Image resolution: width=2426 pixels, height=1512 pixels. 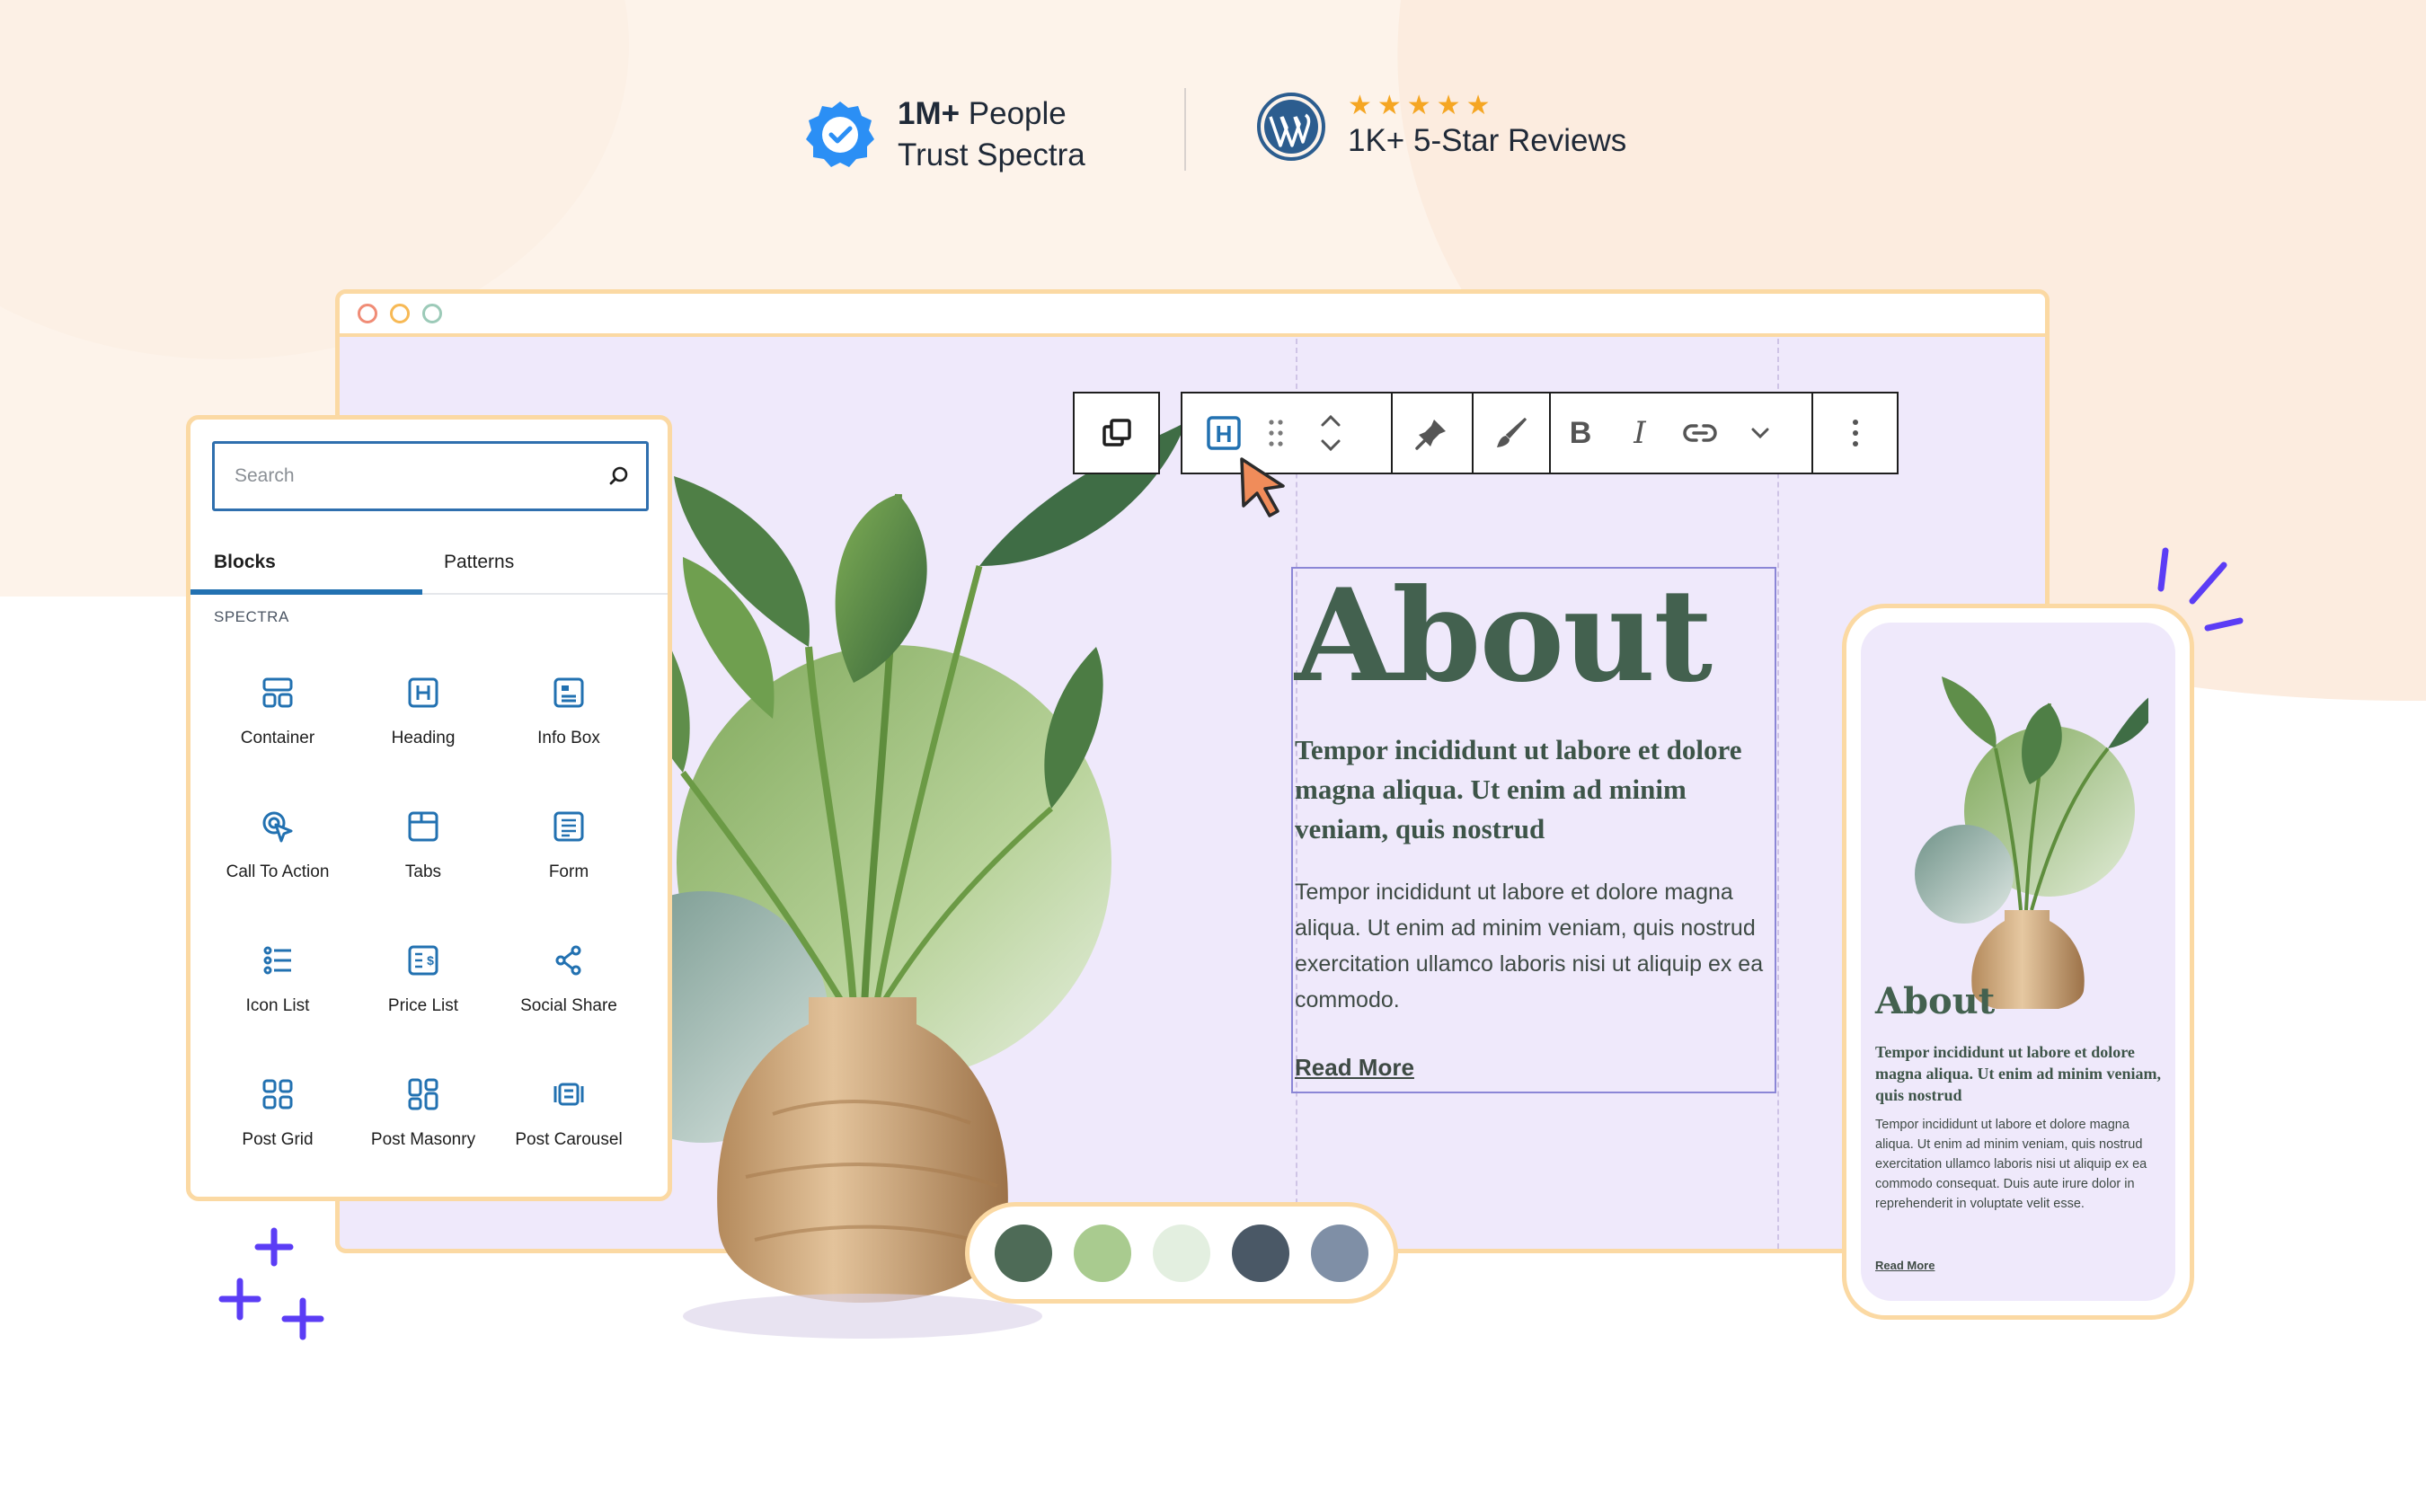 I want to click on sparkle-lines-icon, so click(x=2200, y=589).